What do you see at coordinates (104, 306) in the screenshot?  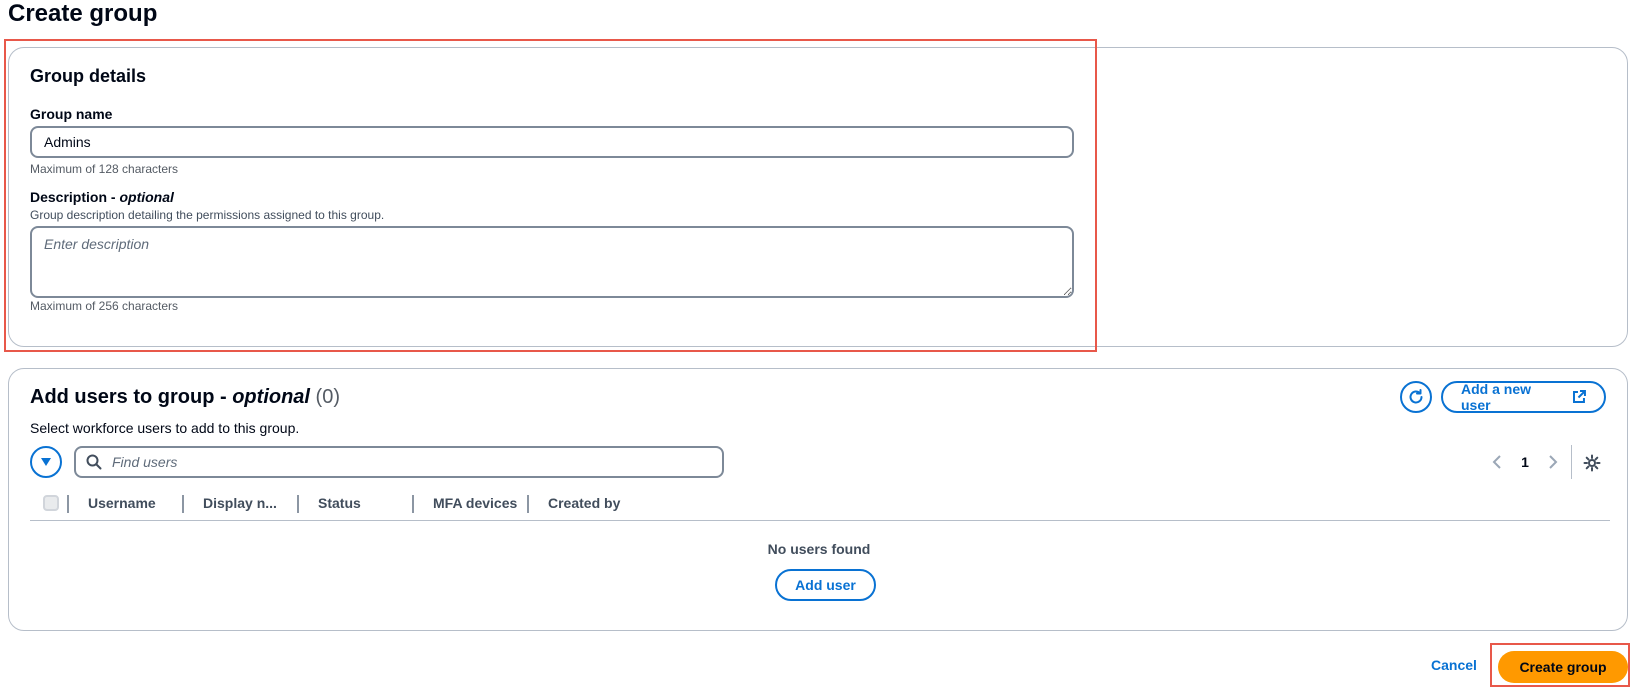 I see `description-hint: Maximum of 256 characters` at bounding box center [104, 306].